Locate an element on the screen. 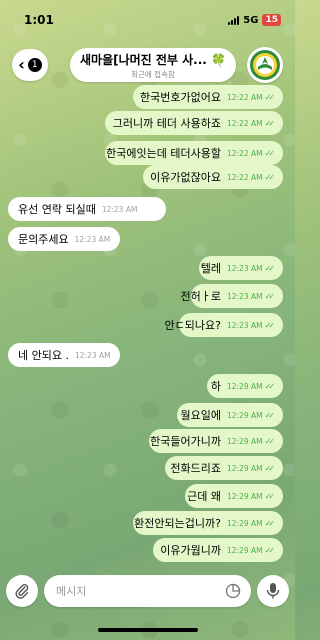 The width and height of the screenshot is (320, 640). message-input-box is located at coordinates (147, 591).